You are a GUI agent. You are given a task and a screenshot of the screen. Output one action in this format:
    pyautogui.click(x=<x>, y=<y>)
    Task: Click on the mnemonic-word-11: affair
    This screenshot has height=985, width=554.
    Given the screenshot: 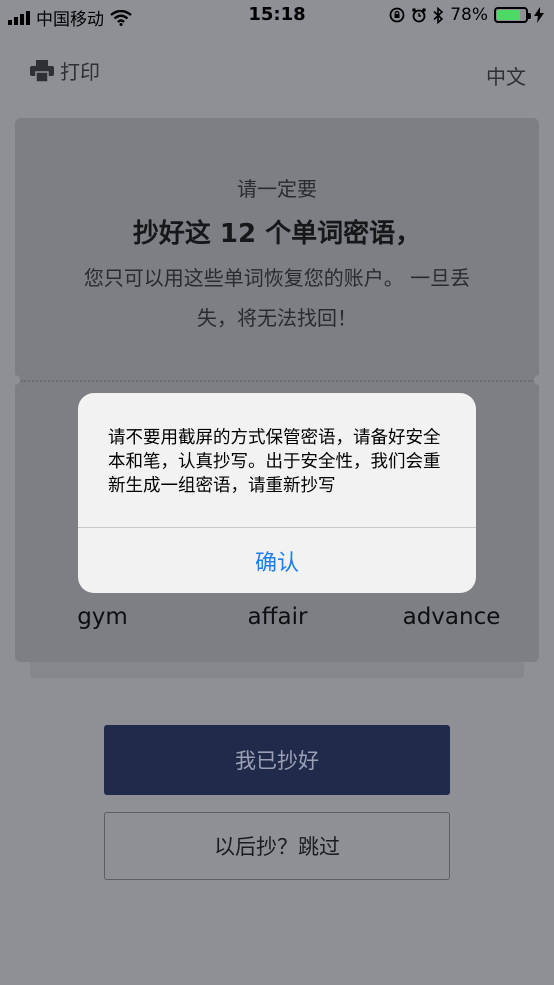 What is the action you would take?
    pyautogui.click(x=277, y=617)
    